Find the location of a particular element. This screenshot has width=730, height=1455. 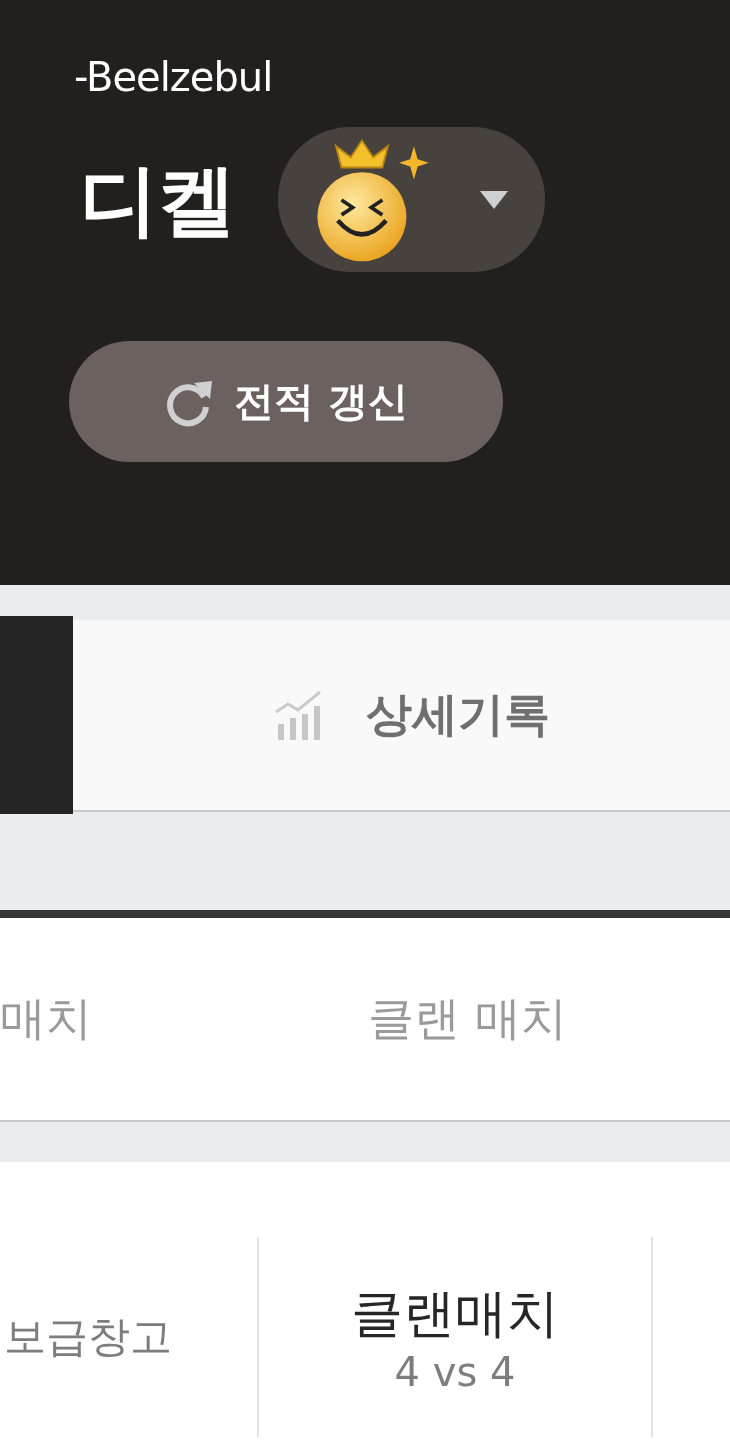

subtitle: -Beelzebul is located at coordinates (173, 77).